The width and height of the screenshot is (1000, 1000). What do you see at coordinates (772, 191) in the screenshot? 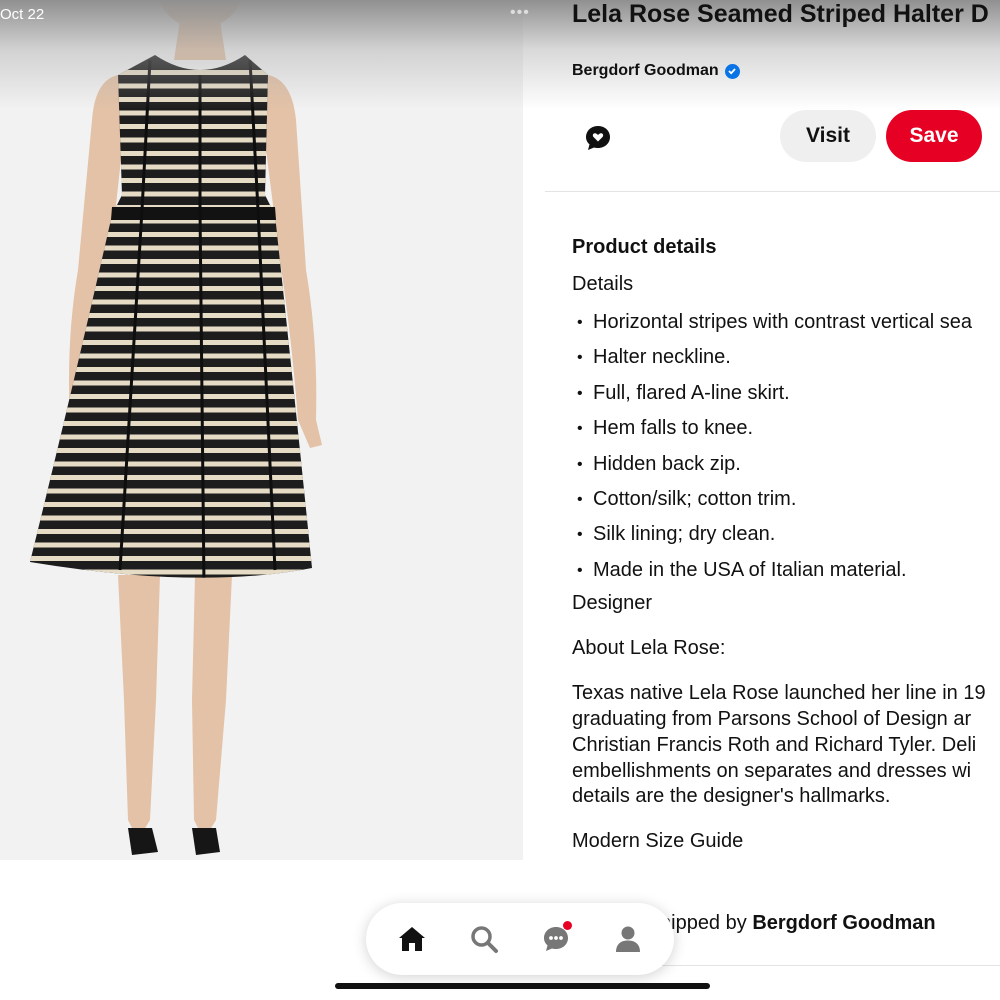
I see `divider` at bounding box center [772, 191].